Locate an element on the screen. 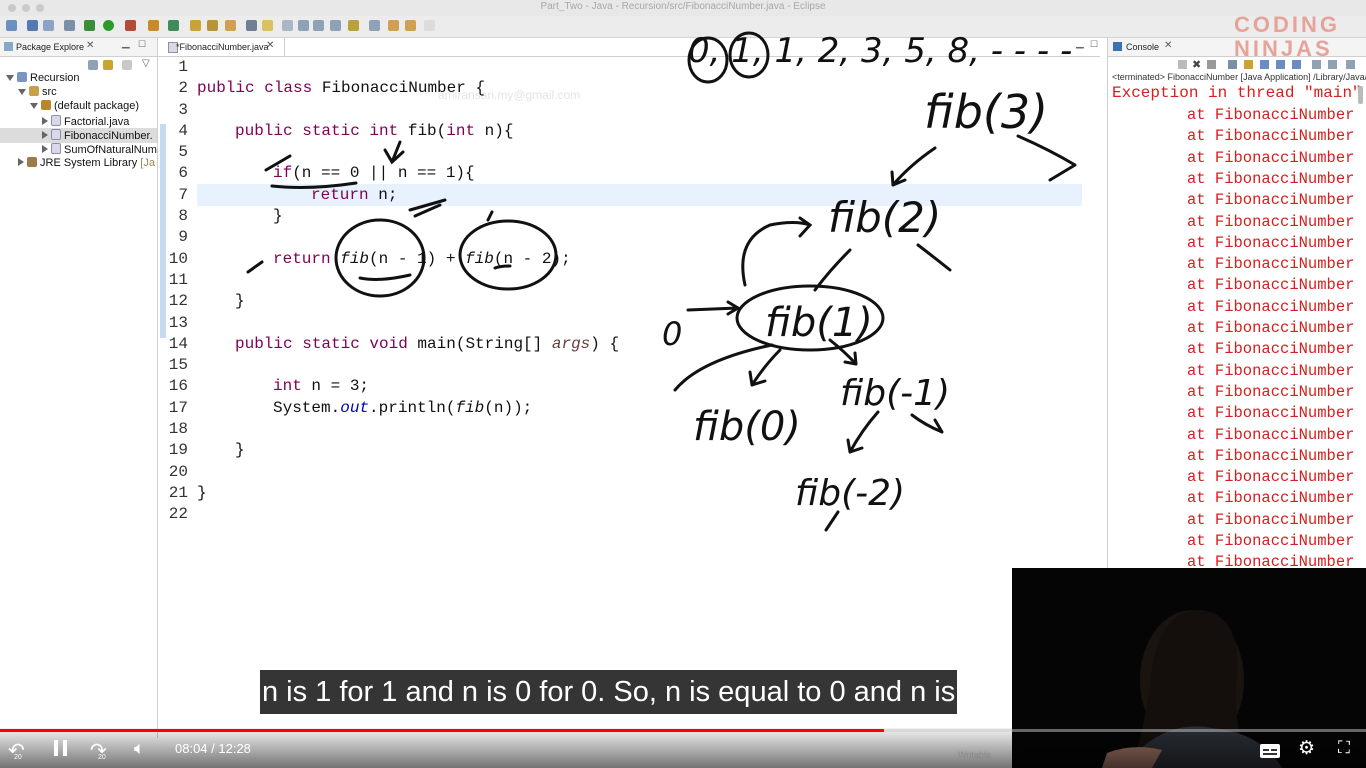  arrow-zero is located at coordinates (713, 308).